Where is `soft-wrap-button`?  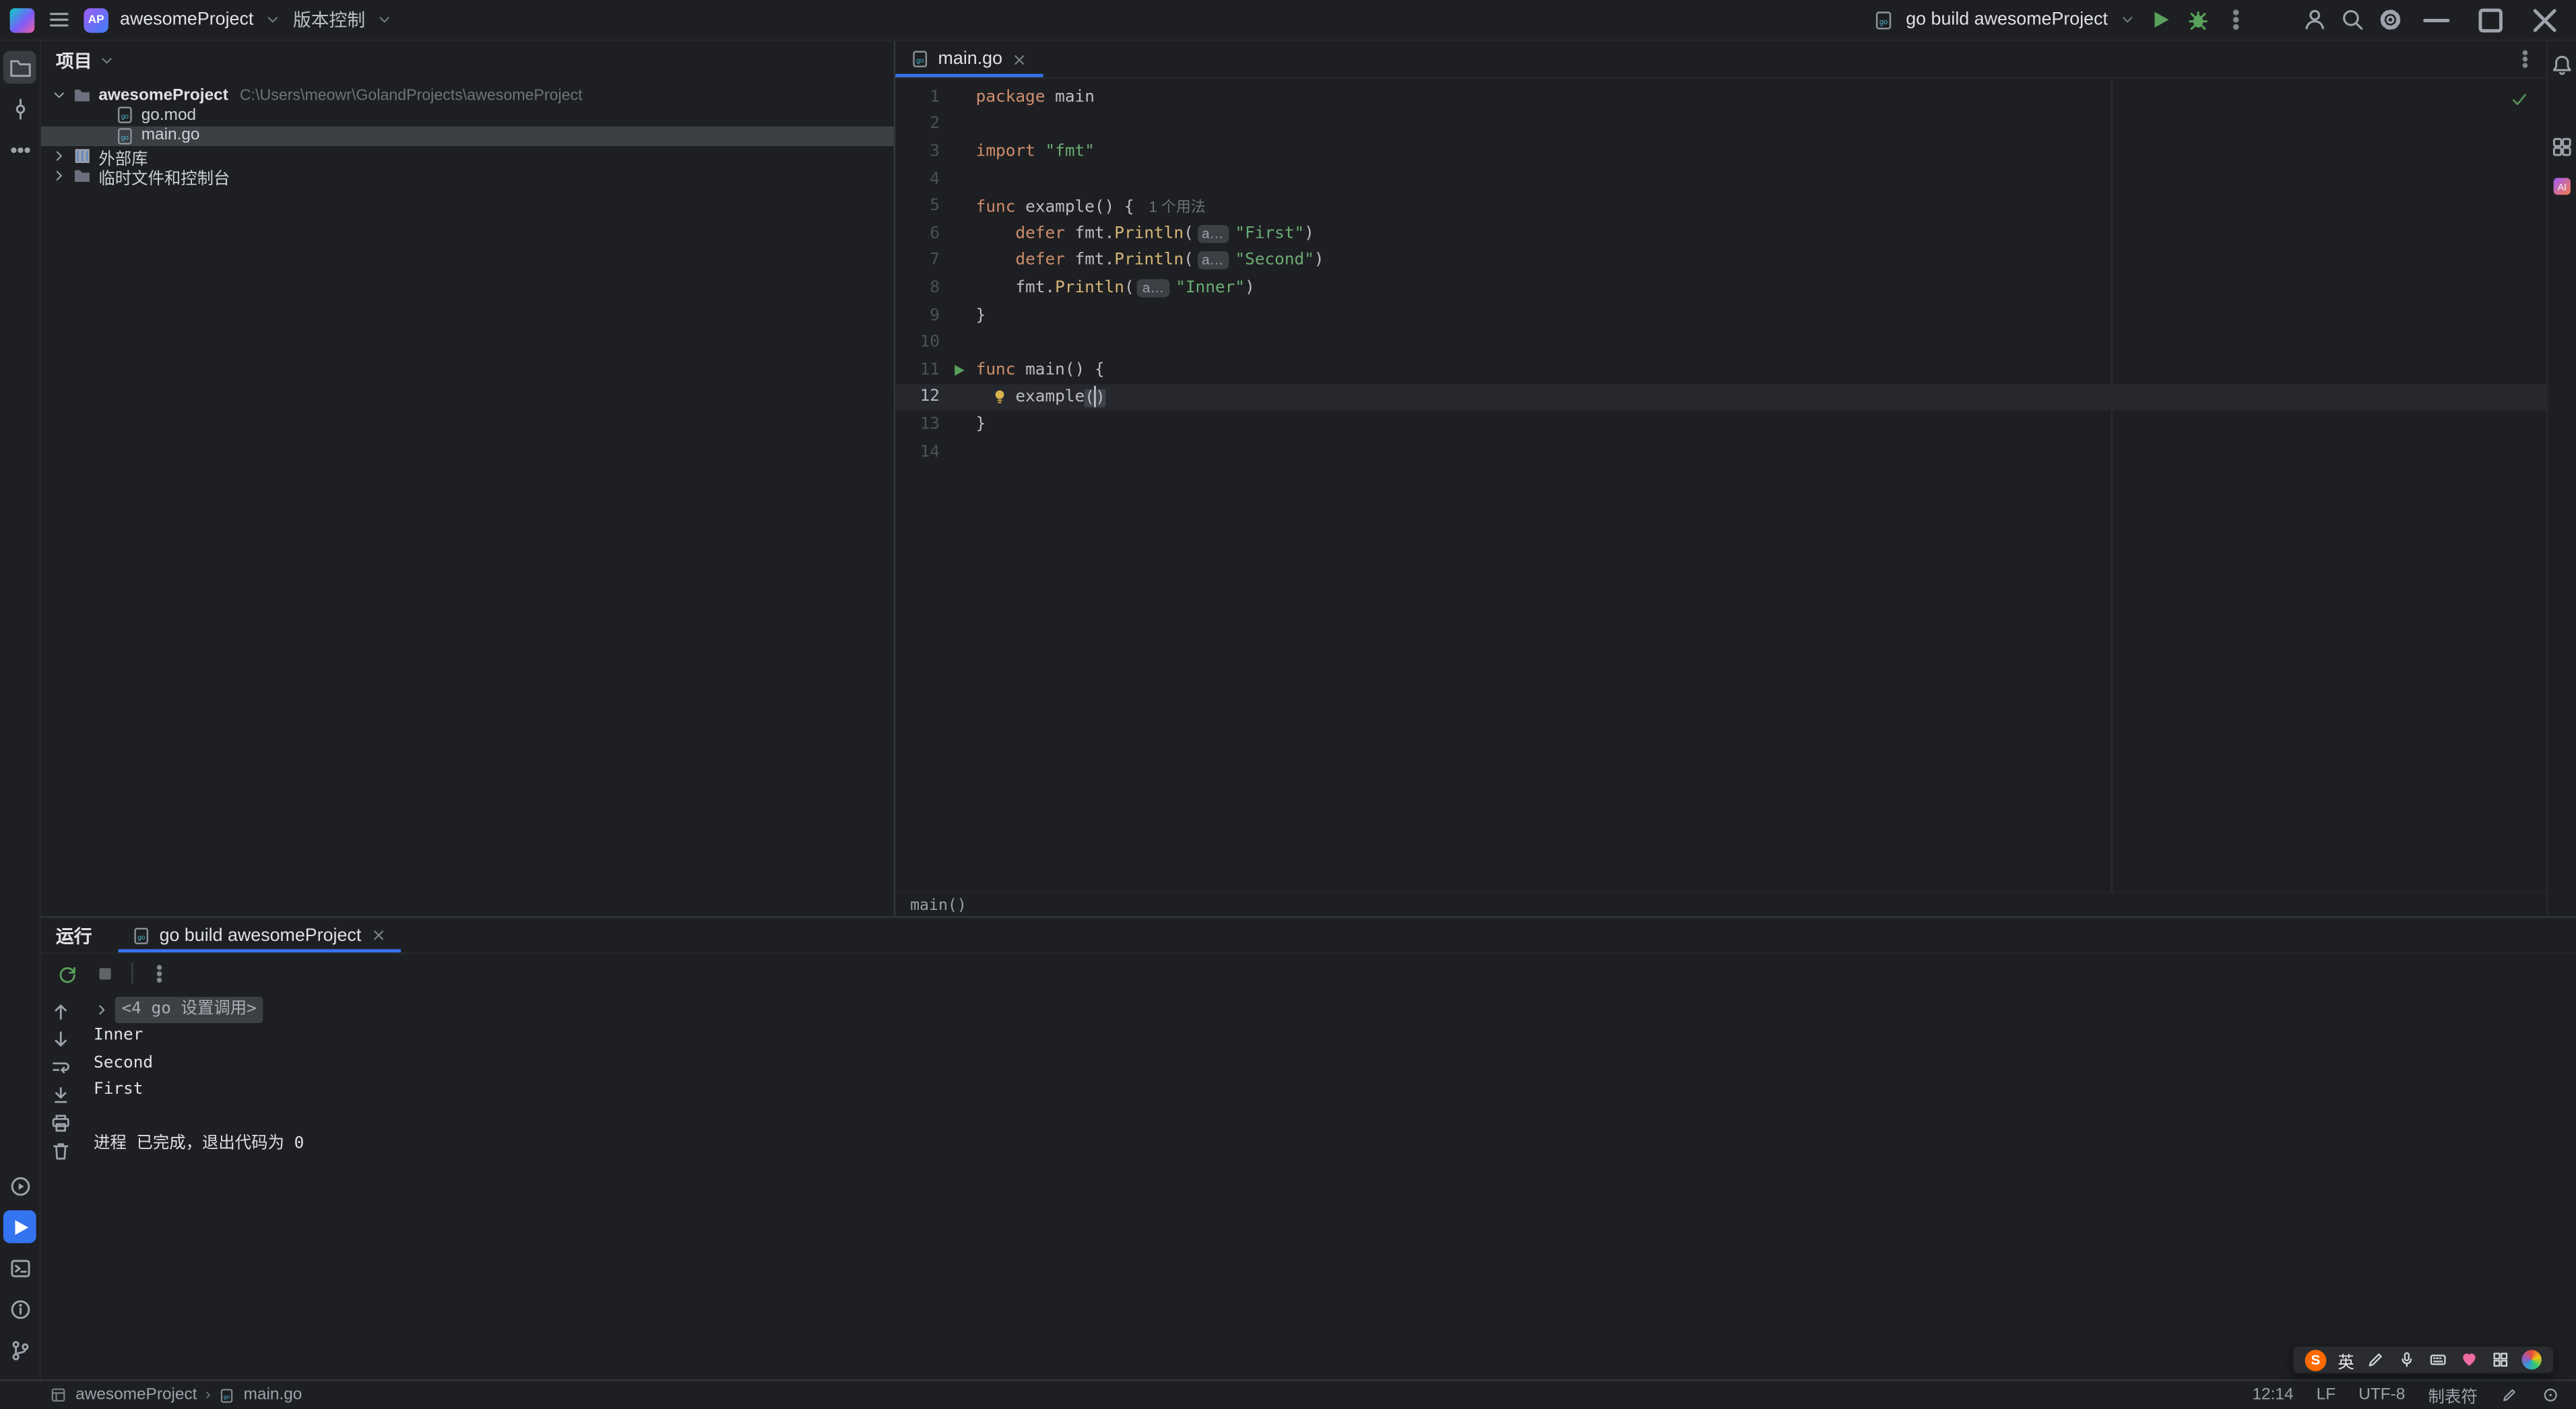
soft-wrap-button is located at coordinates (60, 1067).